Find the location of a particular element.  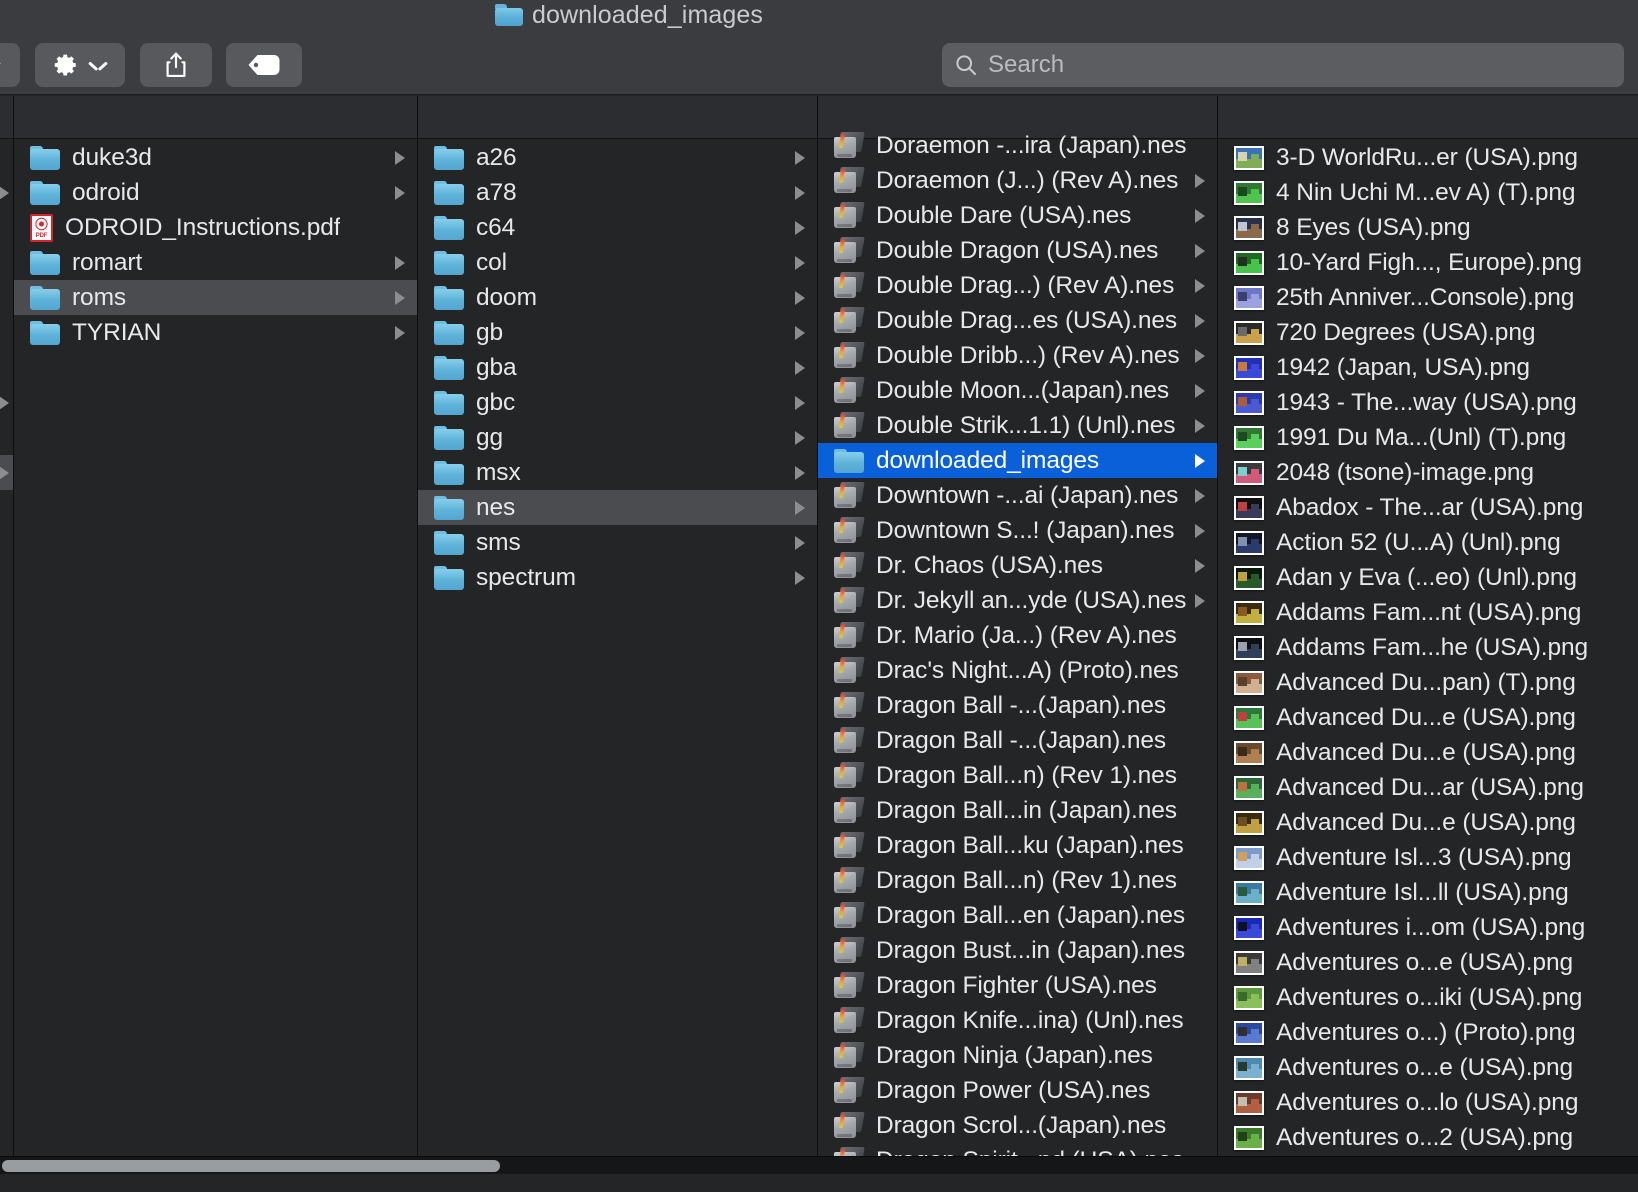

file-row: Addams Fam...he (USA).png is located at coordinates (1428, 647).